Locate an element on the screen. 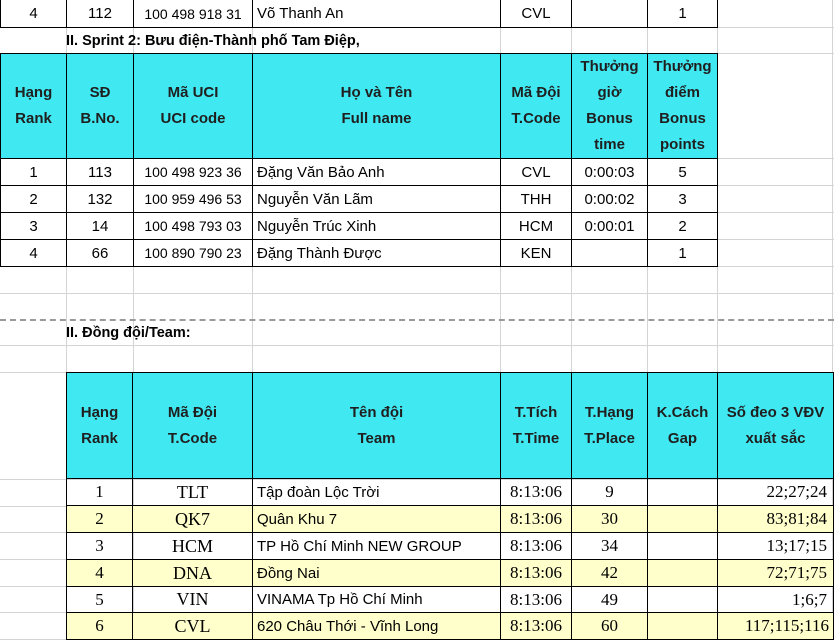  time-cell: 0:00:01 is located at coordinates (610, 226).